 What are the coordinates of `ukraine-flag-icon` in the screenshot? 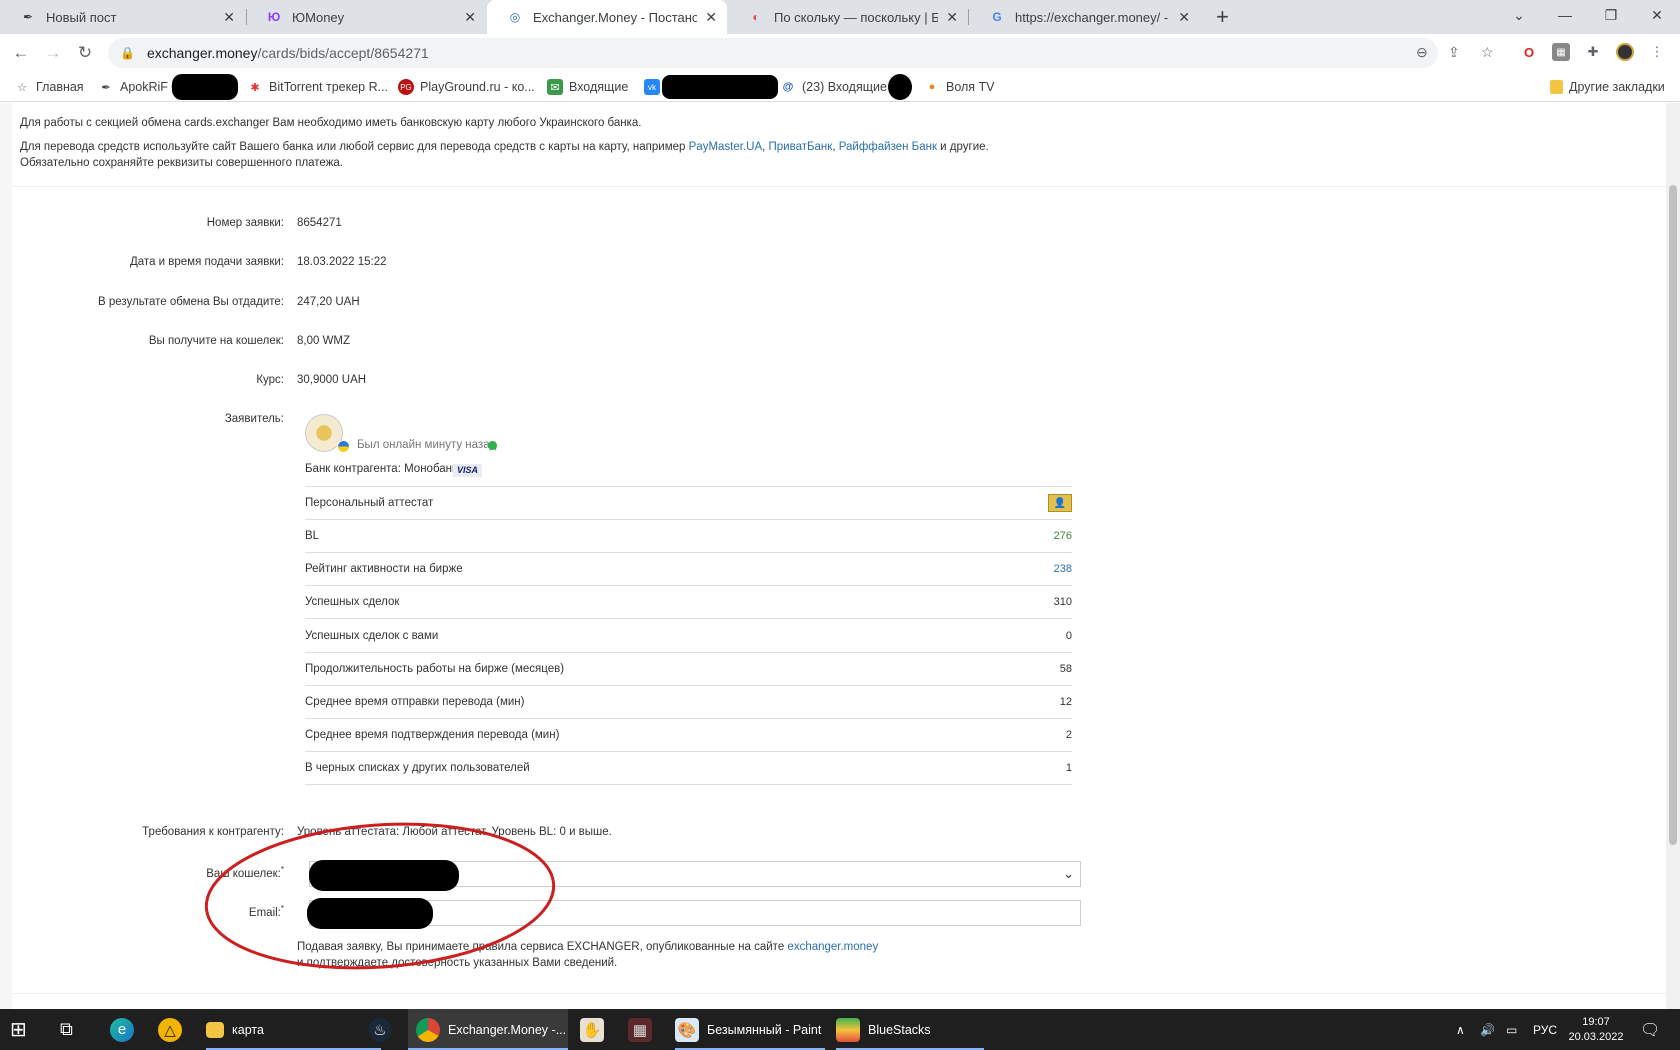 It's located at (343, 446).